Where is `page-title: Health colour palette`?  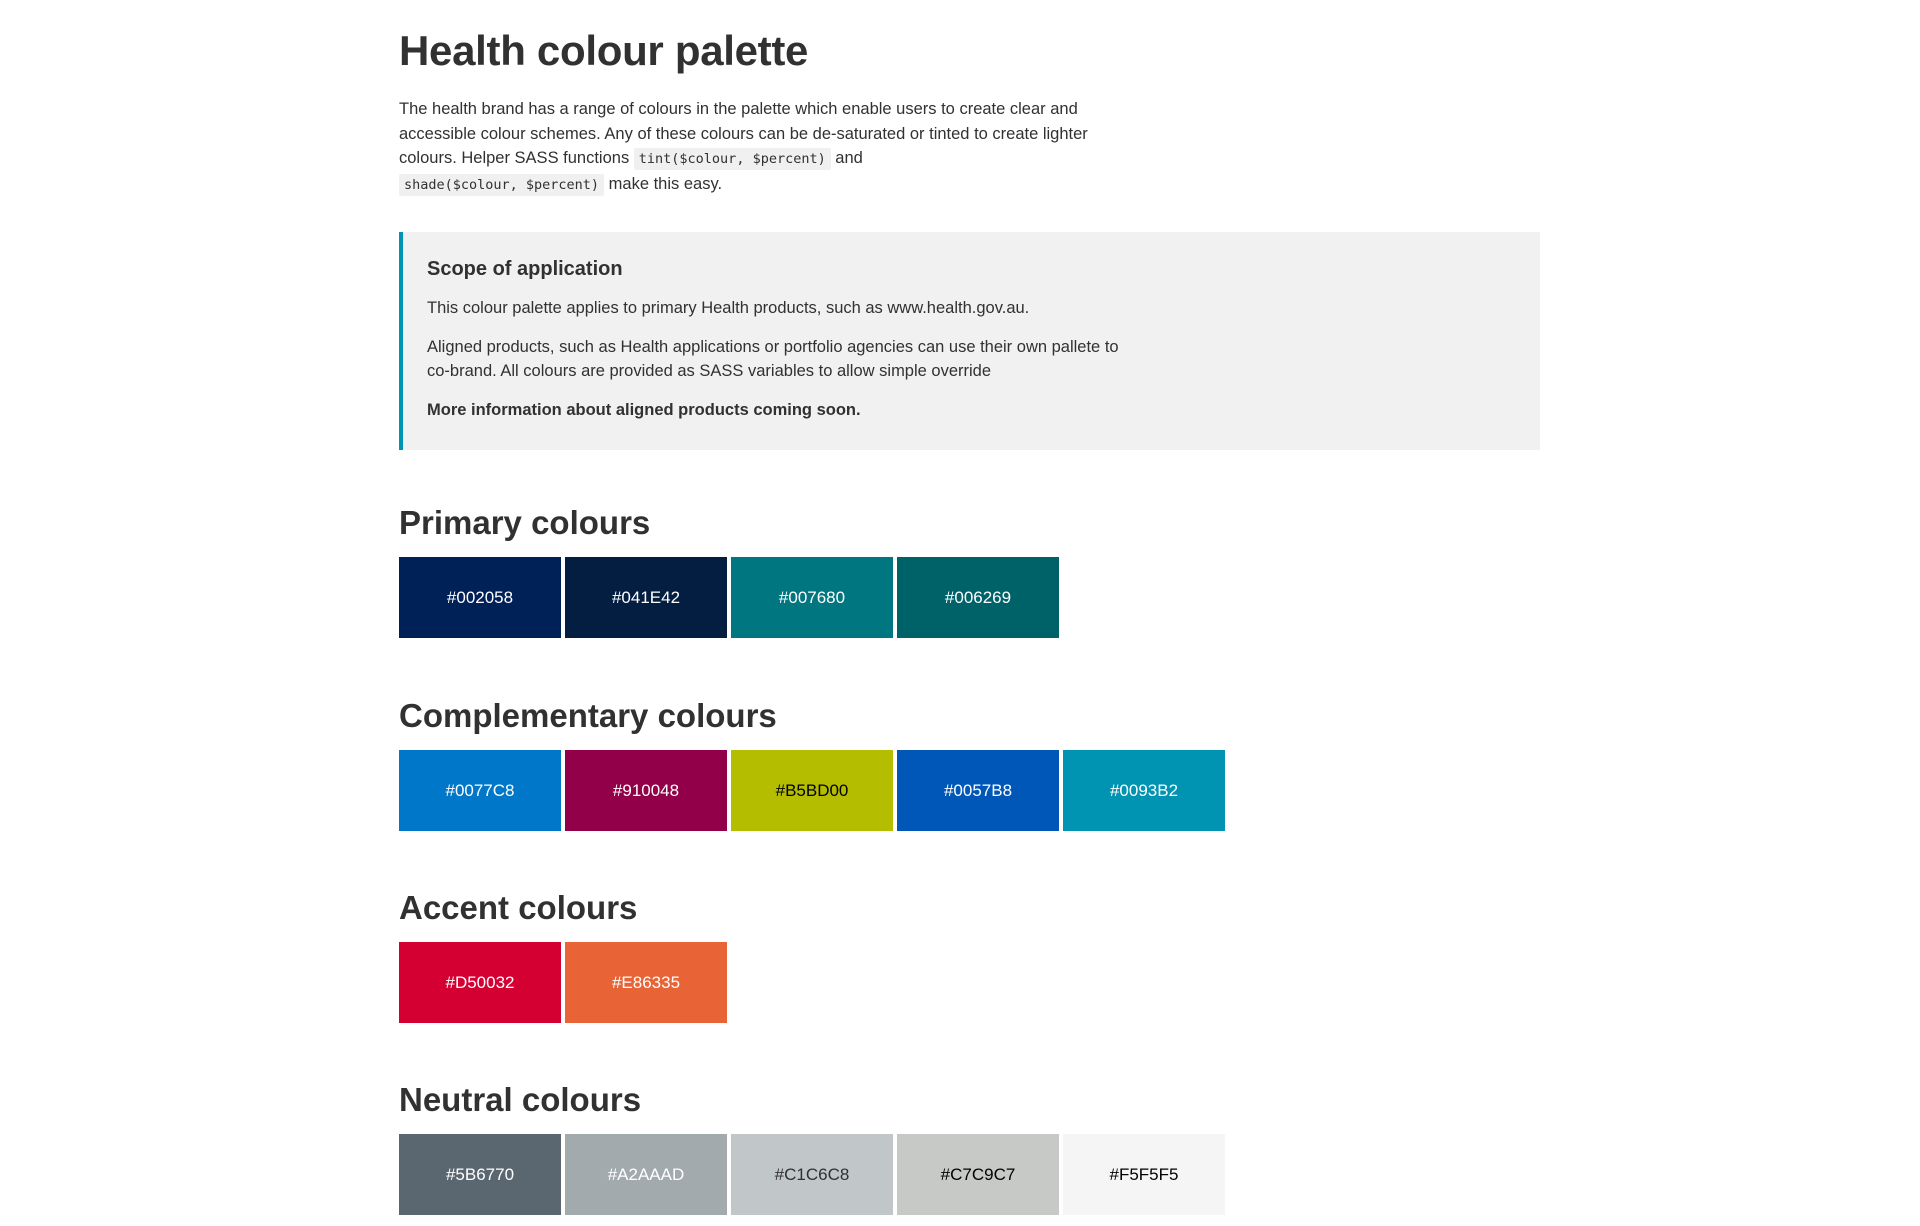 page-title: Health colour palette is located at coordinates (604, 50).